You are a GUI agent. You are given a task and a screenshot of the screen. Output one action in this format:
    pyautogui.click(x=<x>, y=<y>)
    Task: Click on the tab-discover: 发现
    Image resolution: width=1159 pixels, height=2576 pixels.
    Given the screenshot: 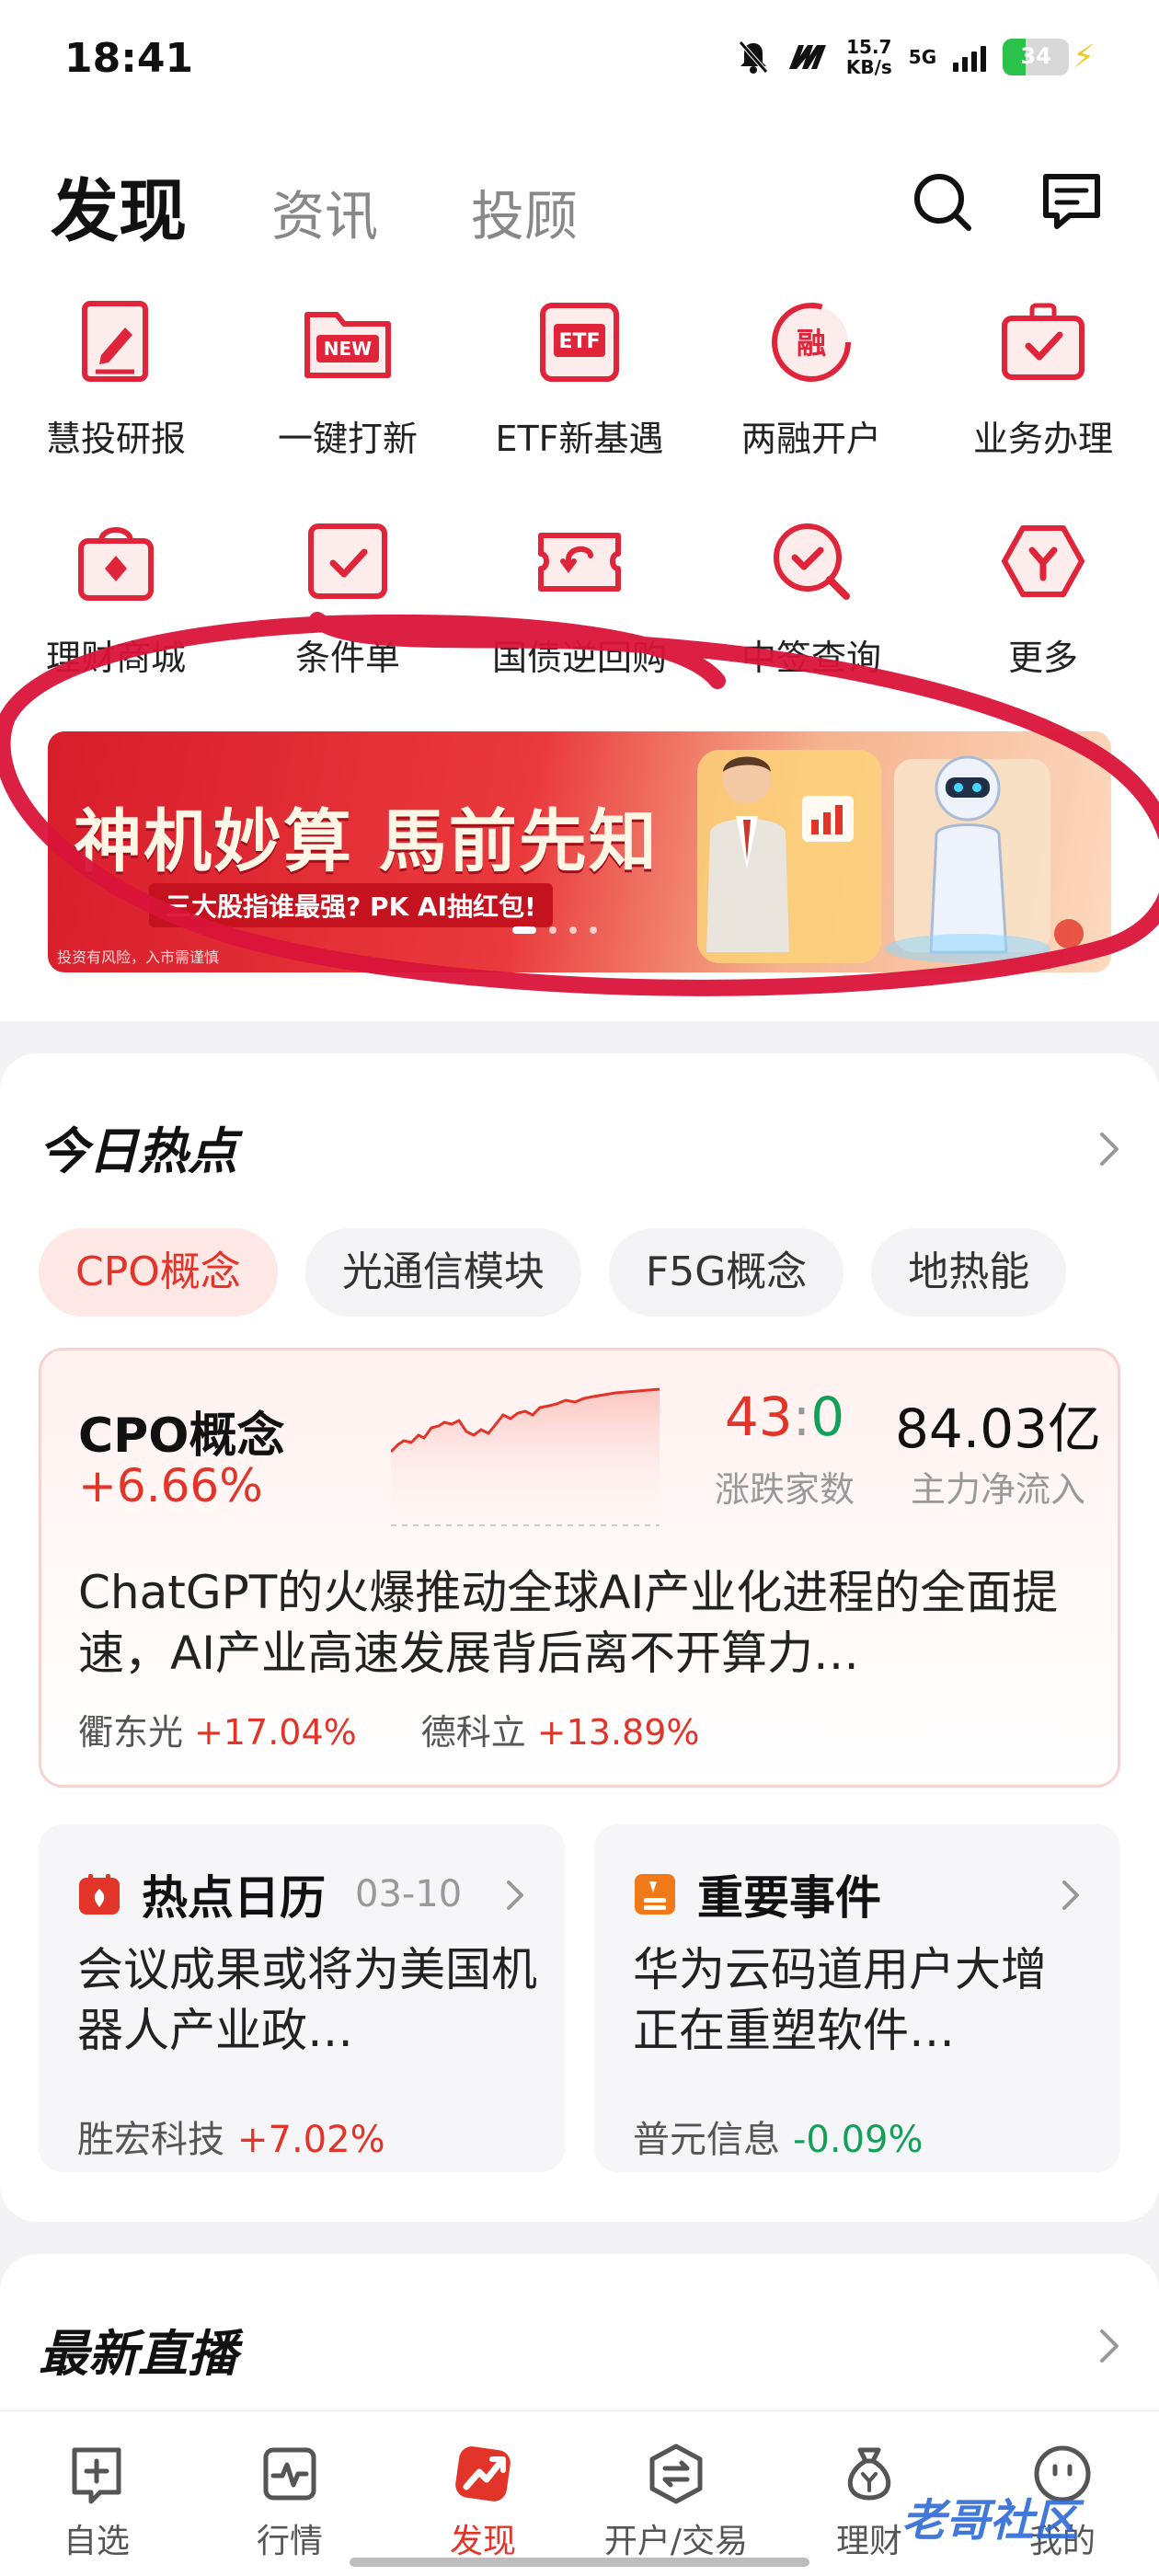 What is the action you would take?
    pyautogui.click(x=119, y=205)
    